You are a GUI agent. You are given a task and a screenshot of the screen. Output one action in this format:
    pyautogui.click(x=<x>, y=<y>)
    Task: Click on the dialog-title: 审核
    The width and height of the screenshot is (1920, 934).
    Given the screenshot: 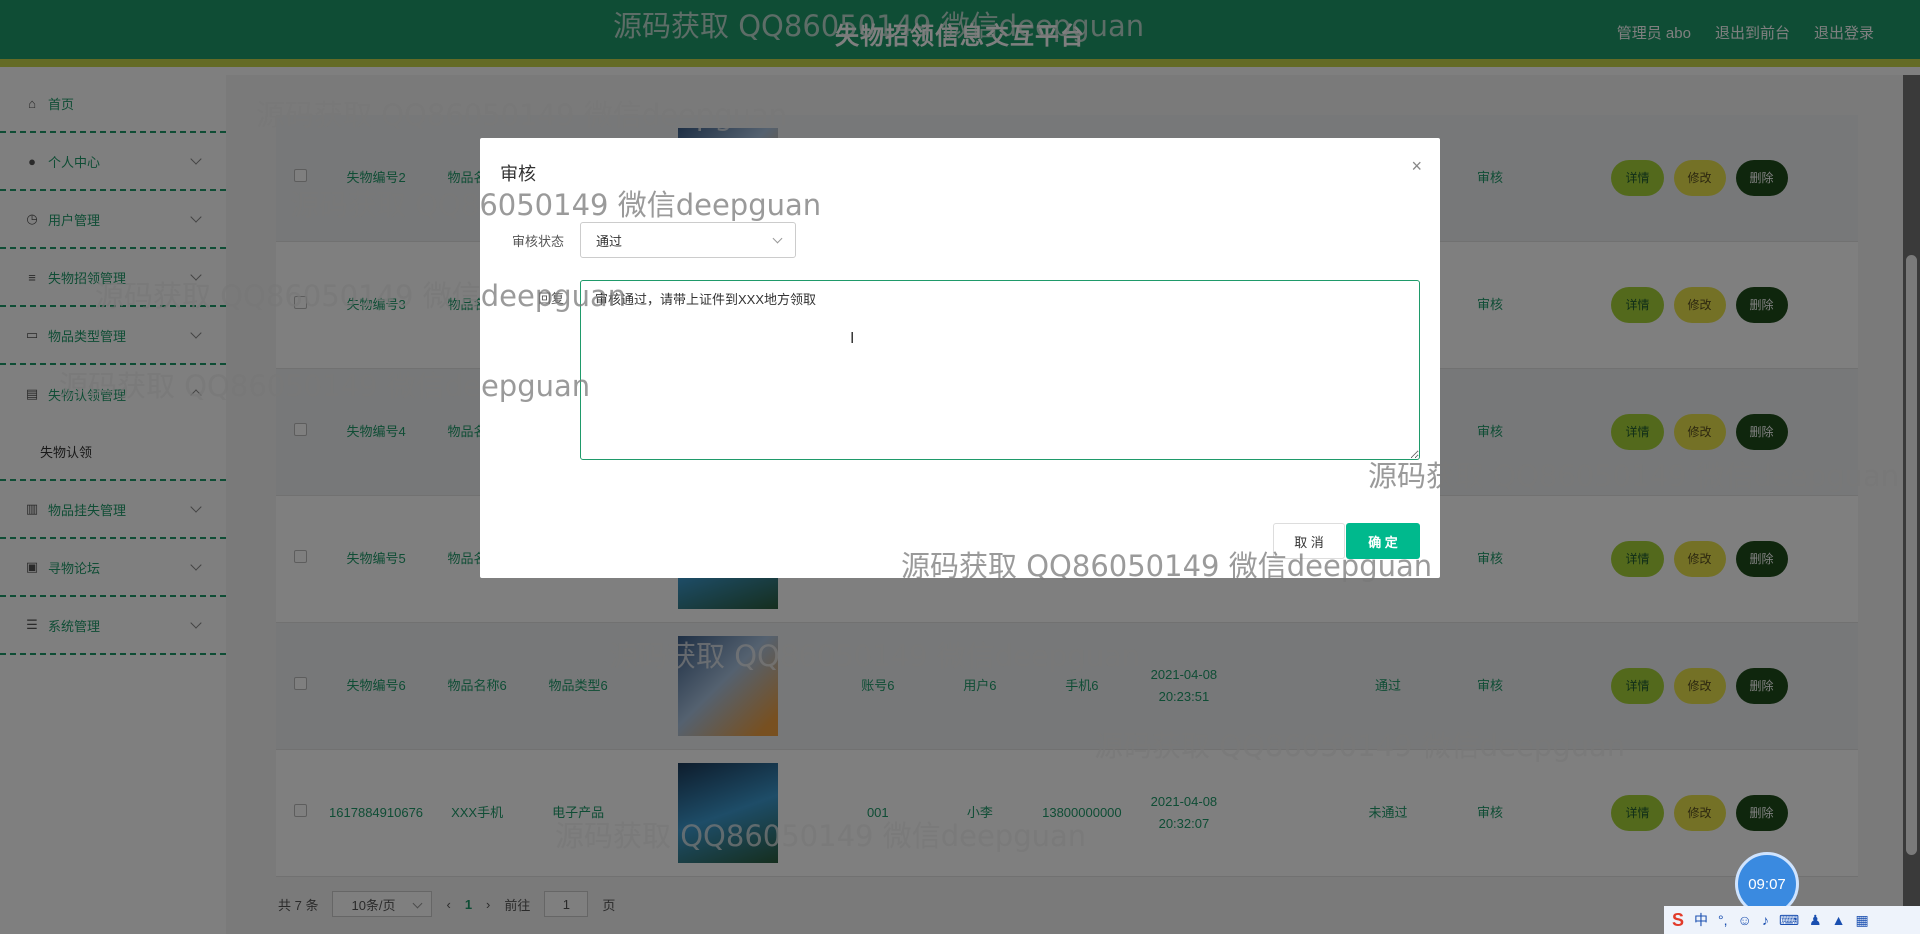 What is the action you would take?
    pyautogui.click(x=518, y=174)
    